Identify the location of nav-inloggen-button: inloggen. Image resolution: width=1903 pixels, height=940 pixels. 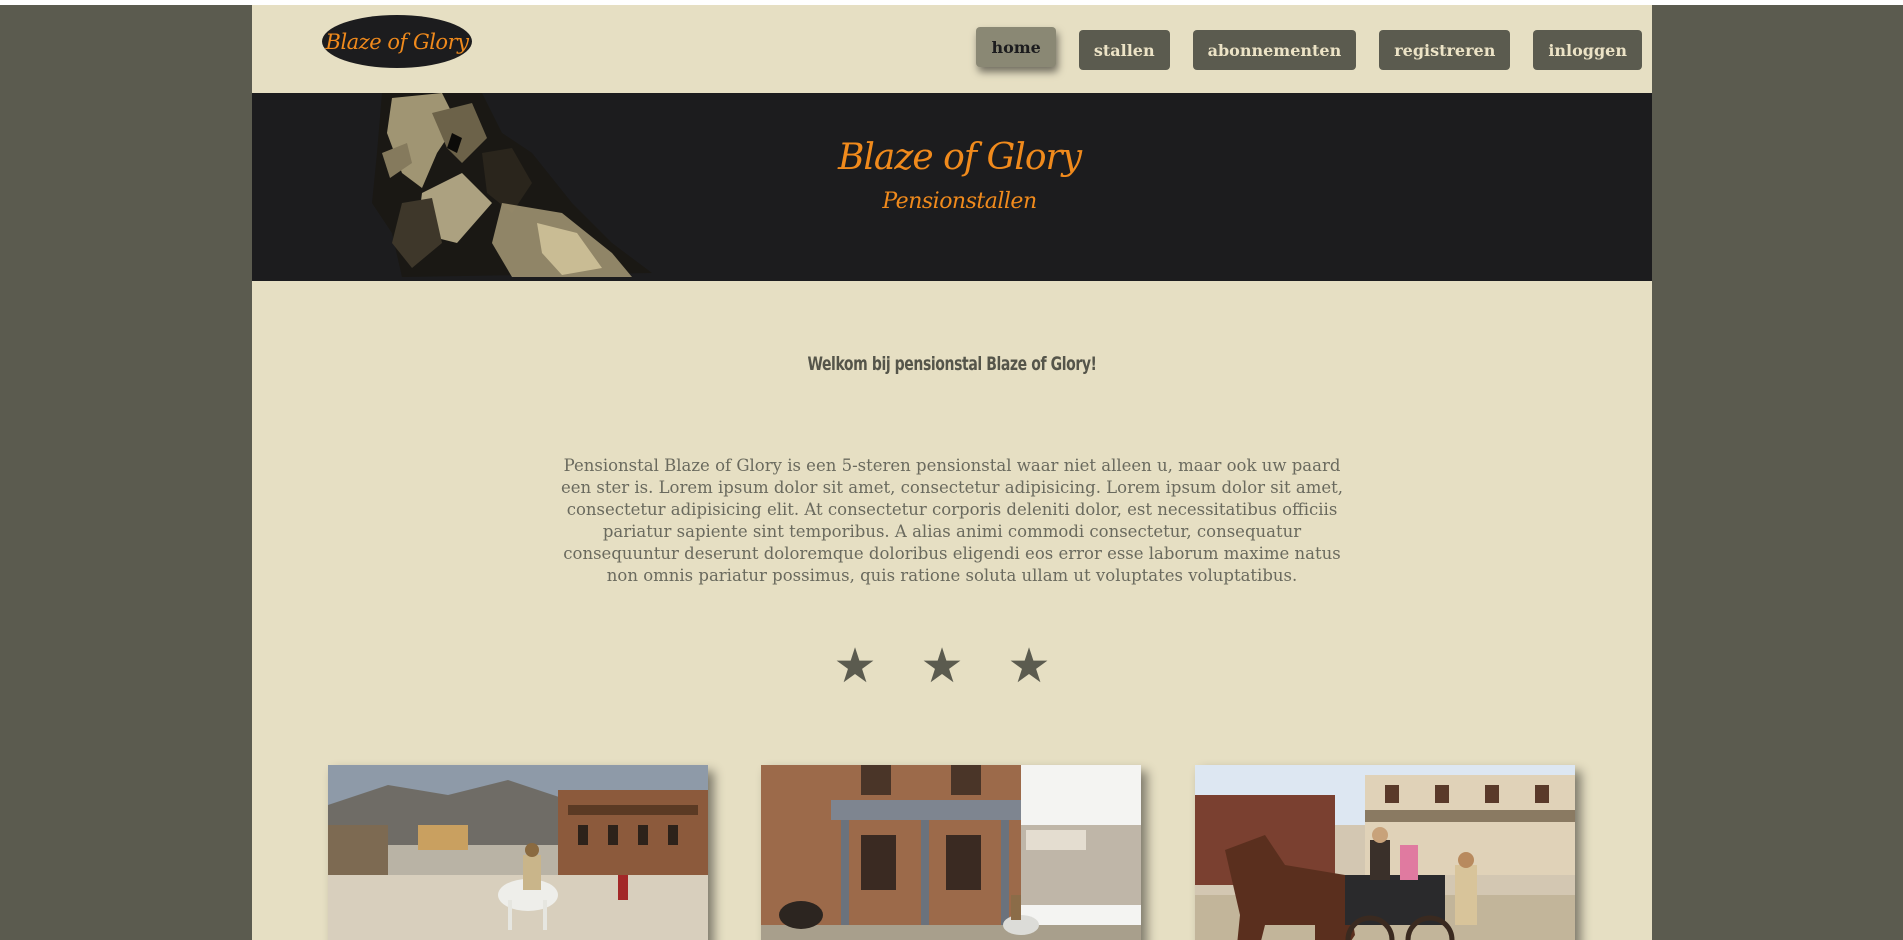
(1587, 50).